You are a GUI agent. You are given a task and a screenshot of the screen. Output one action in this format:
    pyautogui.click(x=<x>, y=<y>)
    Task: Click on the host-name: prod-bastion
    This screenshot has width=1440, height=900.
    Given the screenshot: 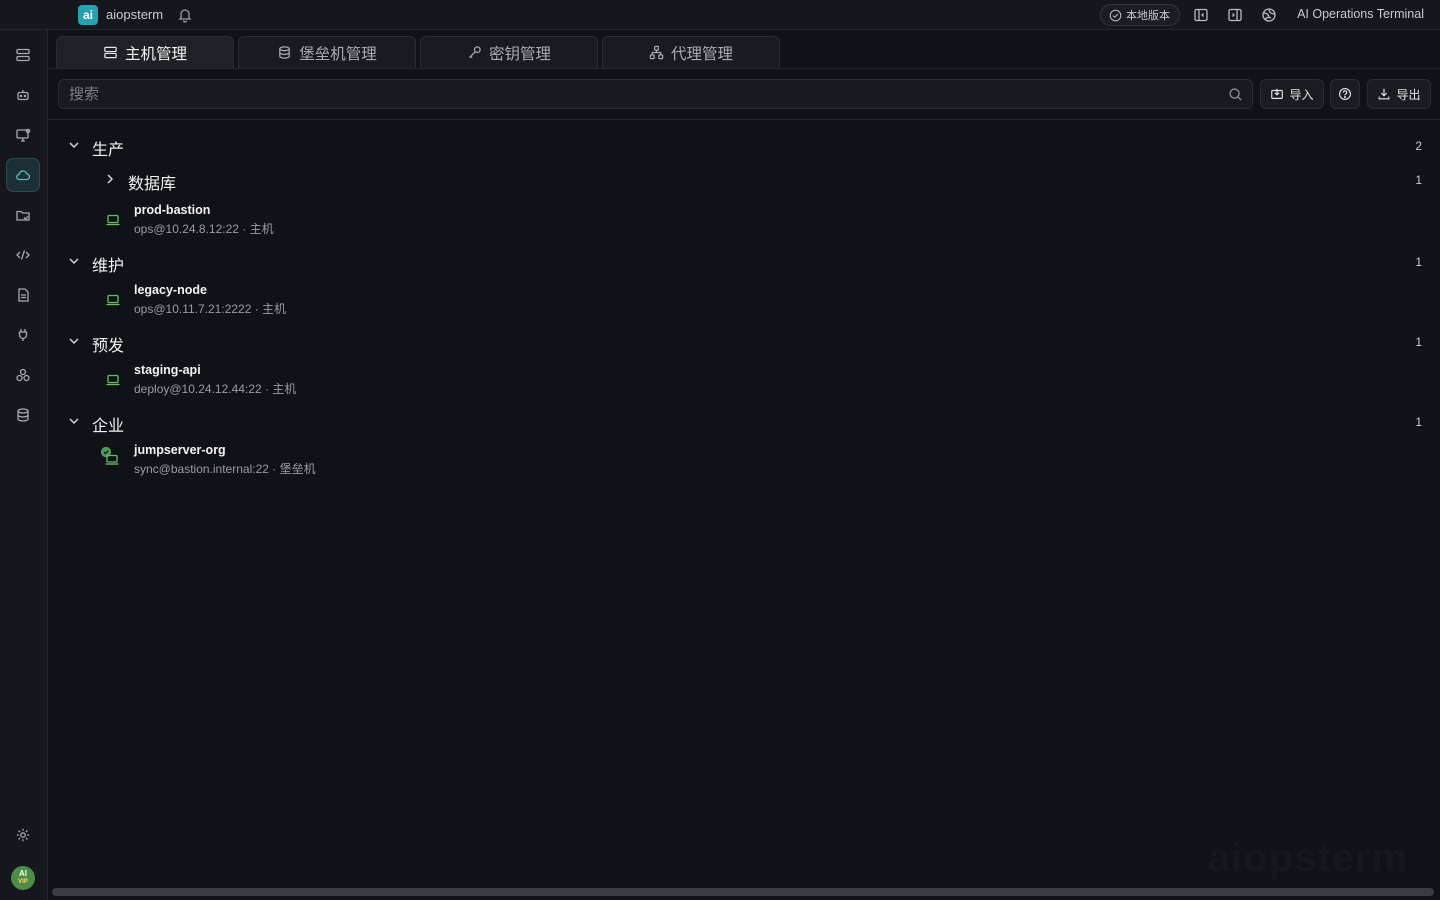 What is the action you would take?
    pyautogui.click(x=172, y=210)
    